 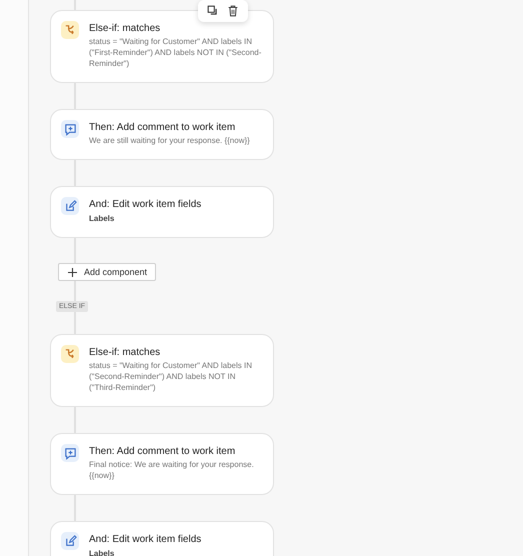 I want to click on rule-card: Else-if: matches status = "Waiting for Customer" AND labels IN ("First-Reminder") AND labels NOT IN ("Second-Reminder"), so click(x=162, y=46).